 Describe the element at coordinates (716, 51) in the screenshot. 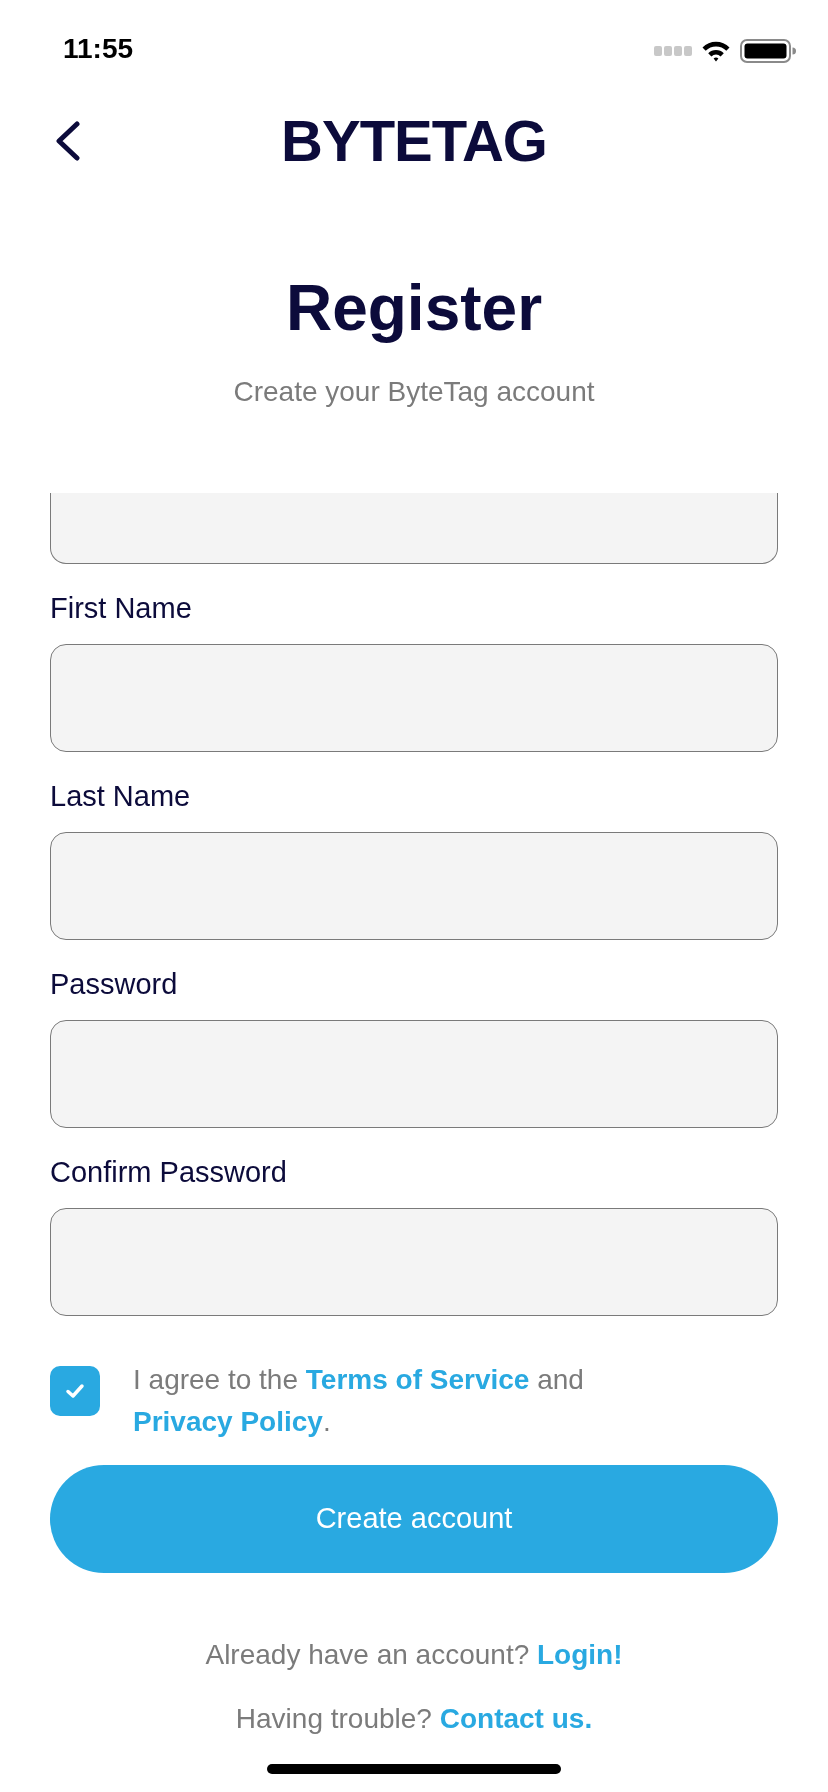

I see `wifi-icon` at that location.